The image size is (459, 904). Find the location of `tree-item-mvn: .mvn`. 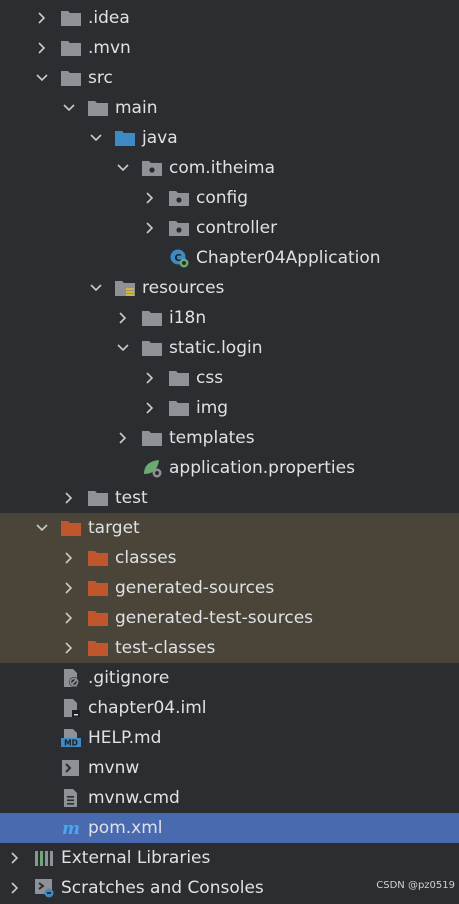

tree-item-mvn: .mvn is located at coordinates (229, 48).